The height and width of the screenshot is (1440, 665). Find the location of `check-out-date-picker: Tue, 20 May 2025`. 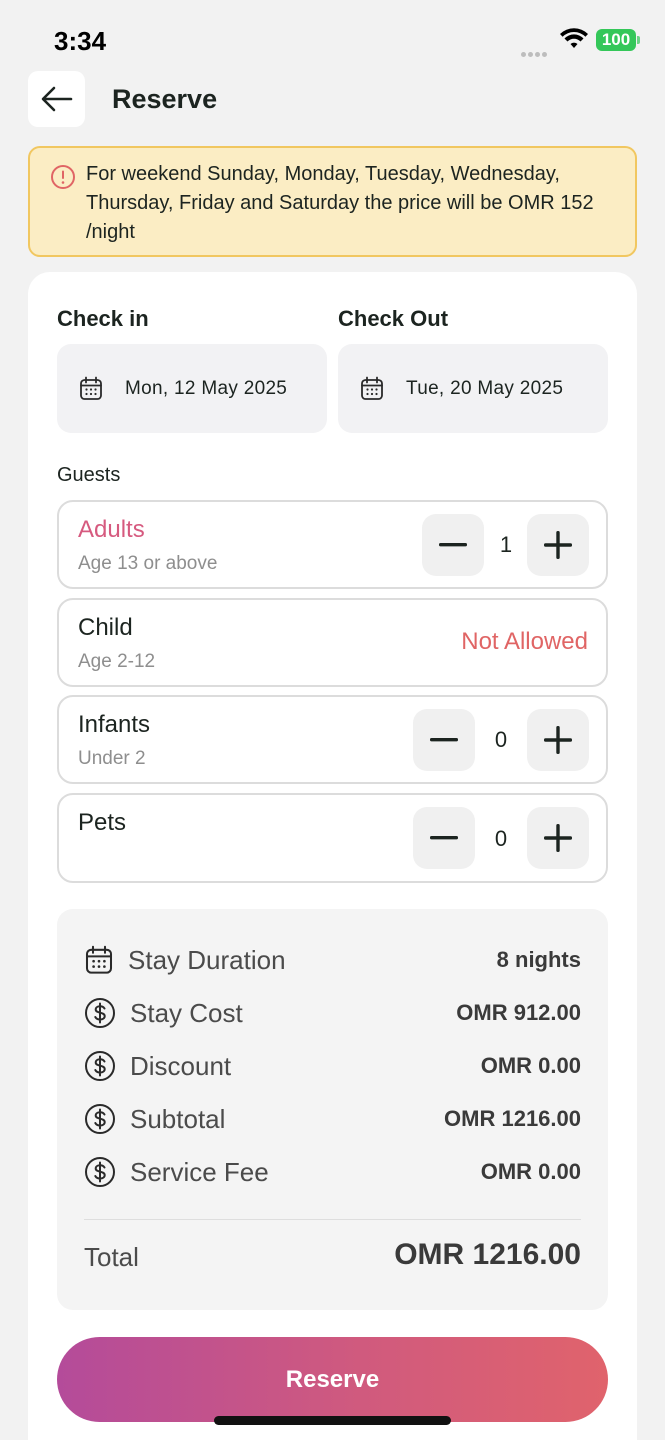

check-out-date-picker: Tue, 20 May 2025 is located at coordinates (473, 388).